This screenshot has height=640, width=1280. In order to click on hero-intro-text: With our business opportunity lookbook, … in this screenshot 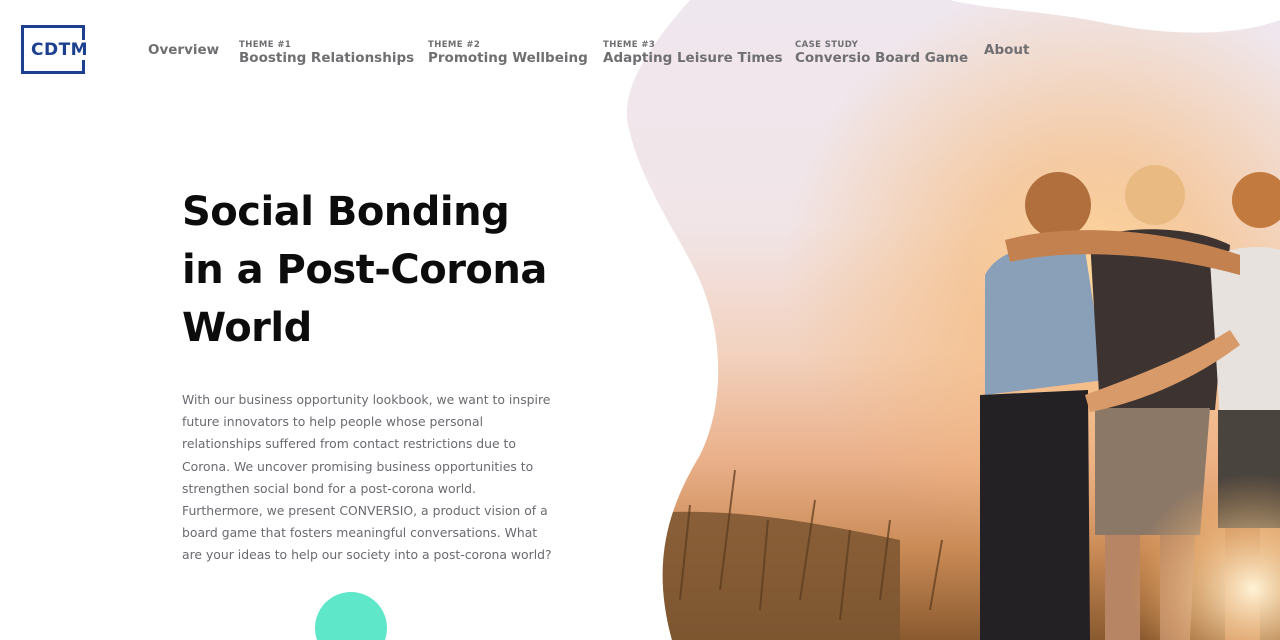, I will do `click(367, 477)`.